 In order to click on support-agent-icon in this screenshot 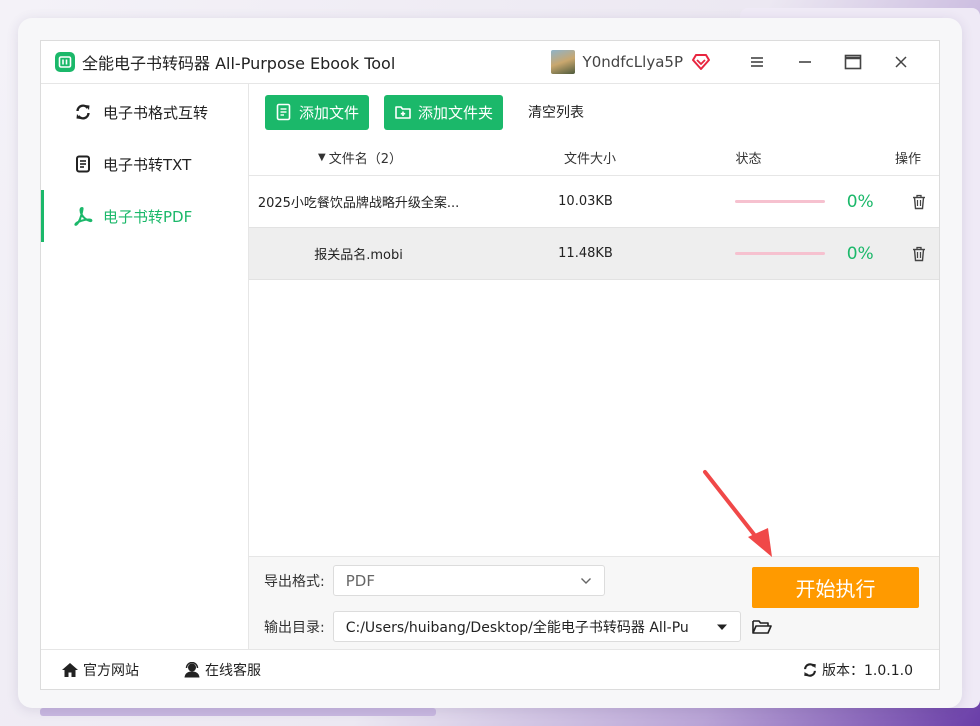, I will do `click(192, 669)`.